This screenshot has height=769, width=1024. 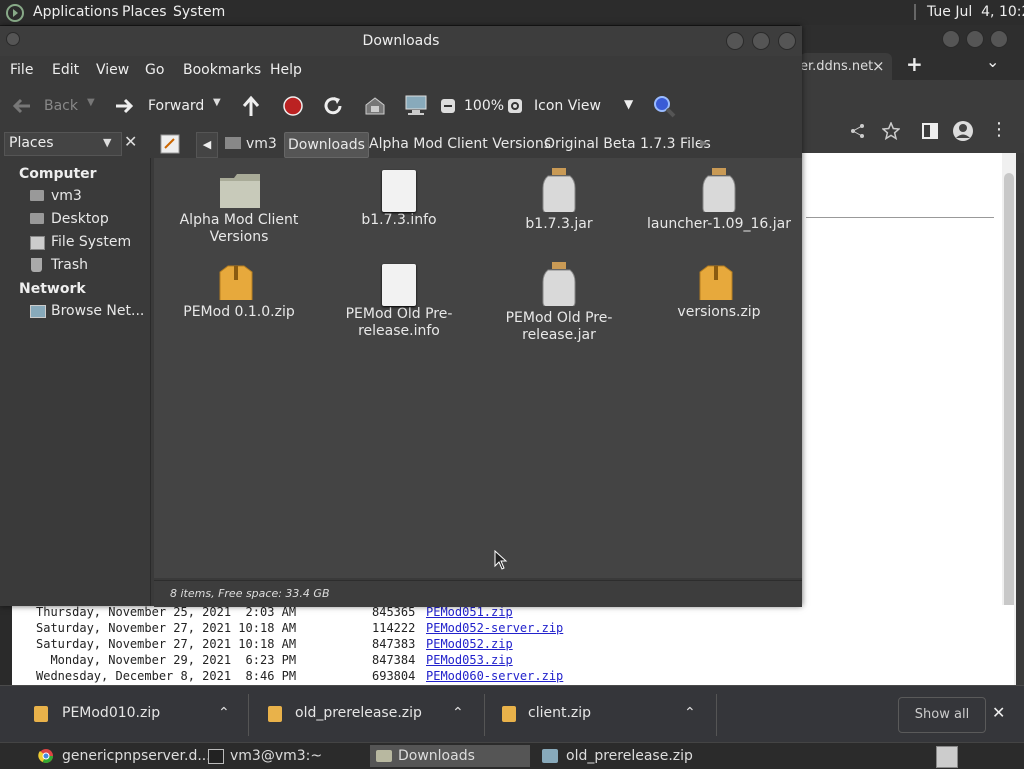 What do you see at coordinates (930, 131) in the screenshot?
I see `side-panel-icon` at bounding box center [930, 131].